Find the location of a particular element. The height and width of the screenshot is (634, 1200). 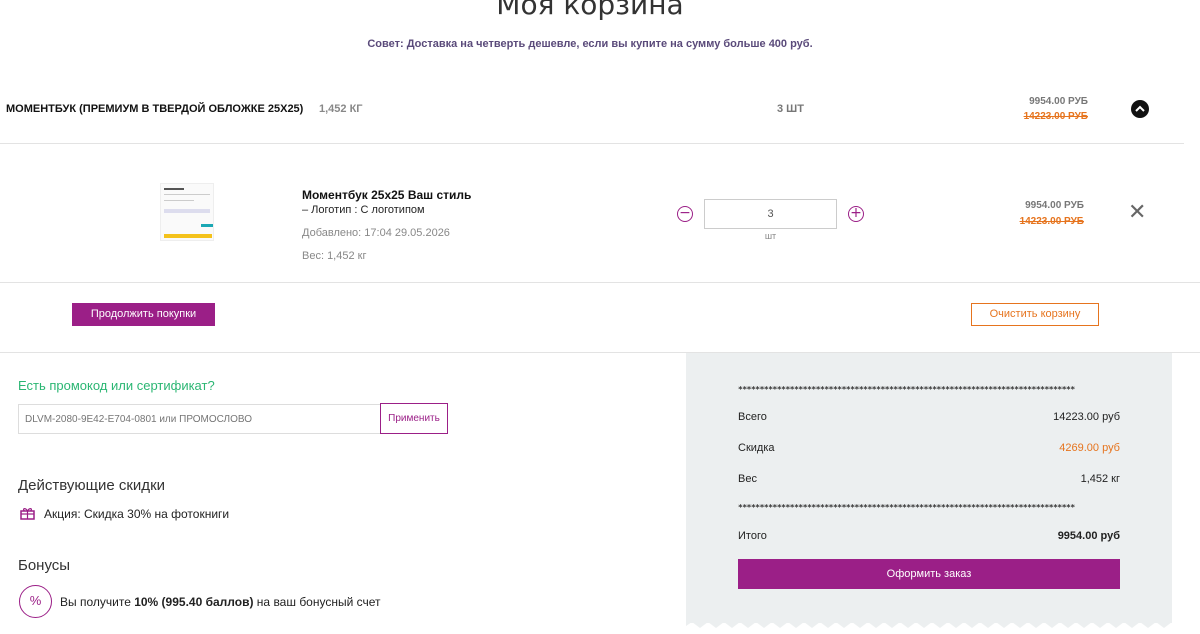

decrease-quantity-button: − is located at coordinates (685, 214).